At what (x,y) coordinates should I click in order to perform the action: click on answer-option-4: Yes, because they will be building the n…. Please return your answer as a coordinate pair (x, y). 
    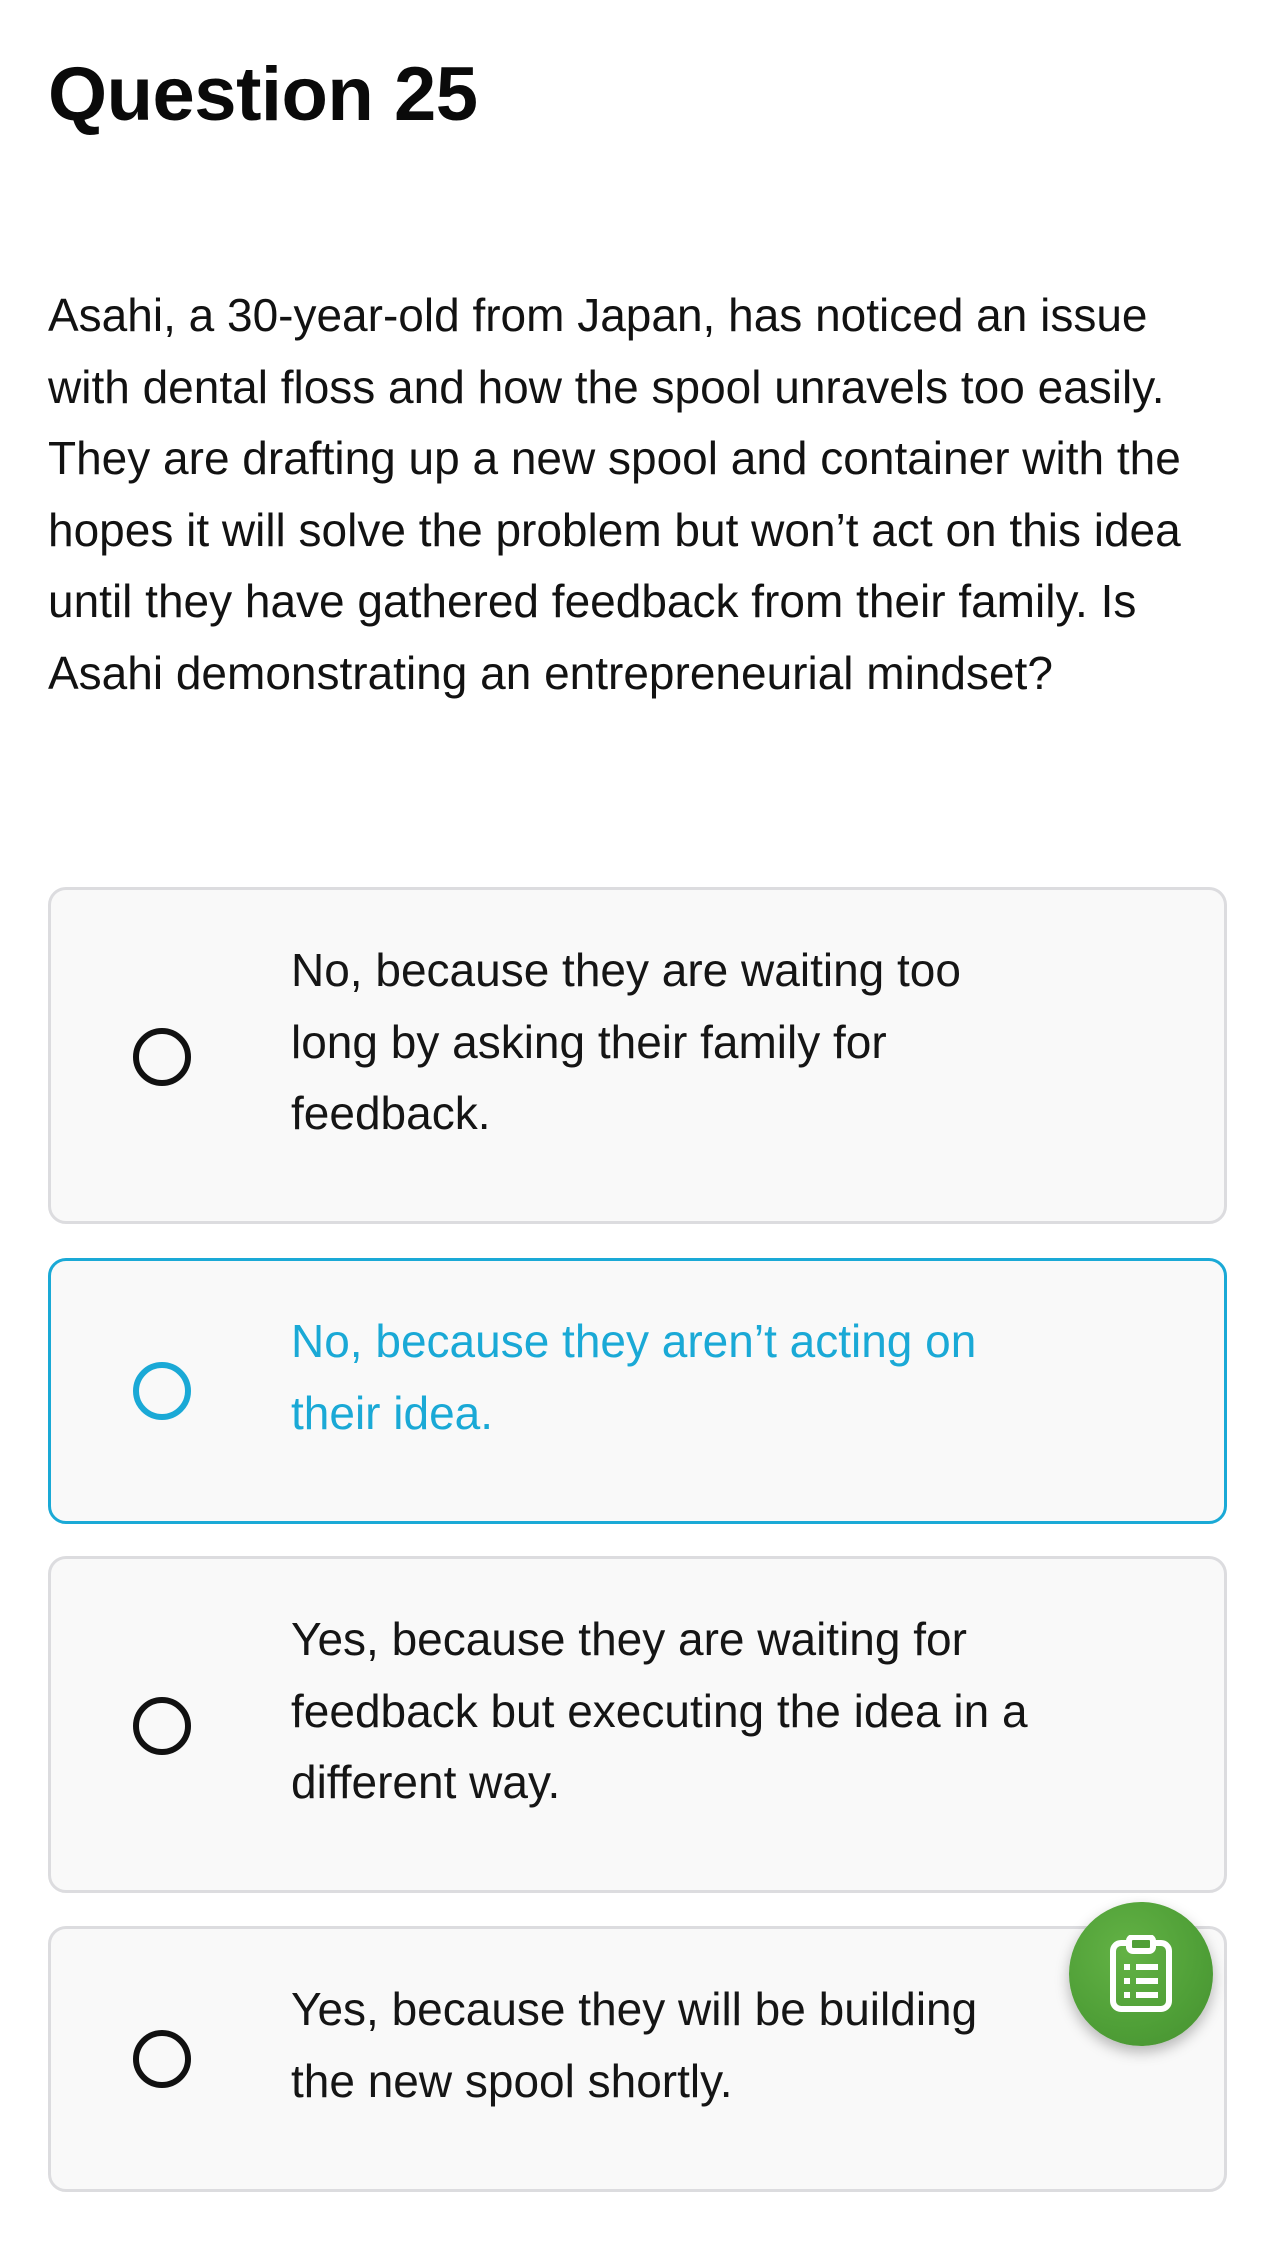
    Looking at the image, I should click on (637, 2059).